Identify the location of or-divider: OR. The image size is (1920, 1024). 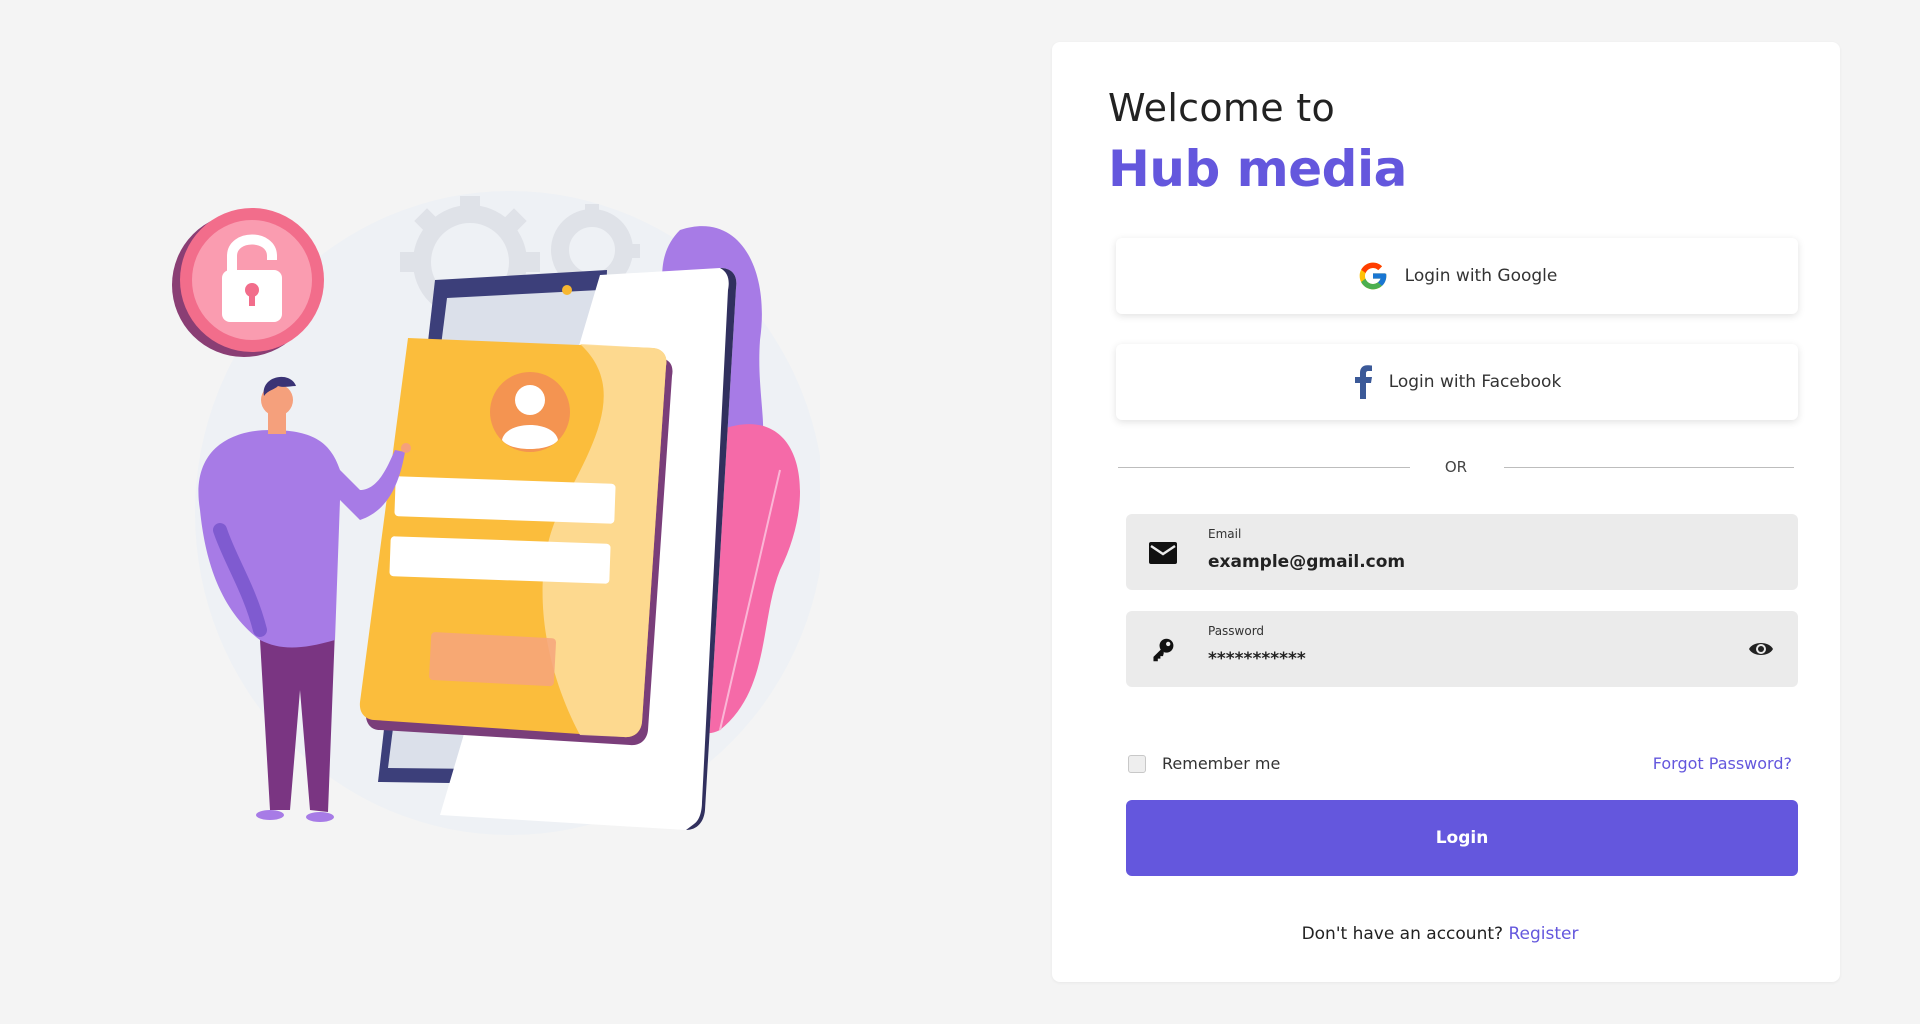
(1456, 468).